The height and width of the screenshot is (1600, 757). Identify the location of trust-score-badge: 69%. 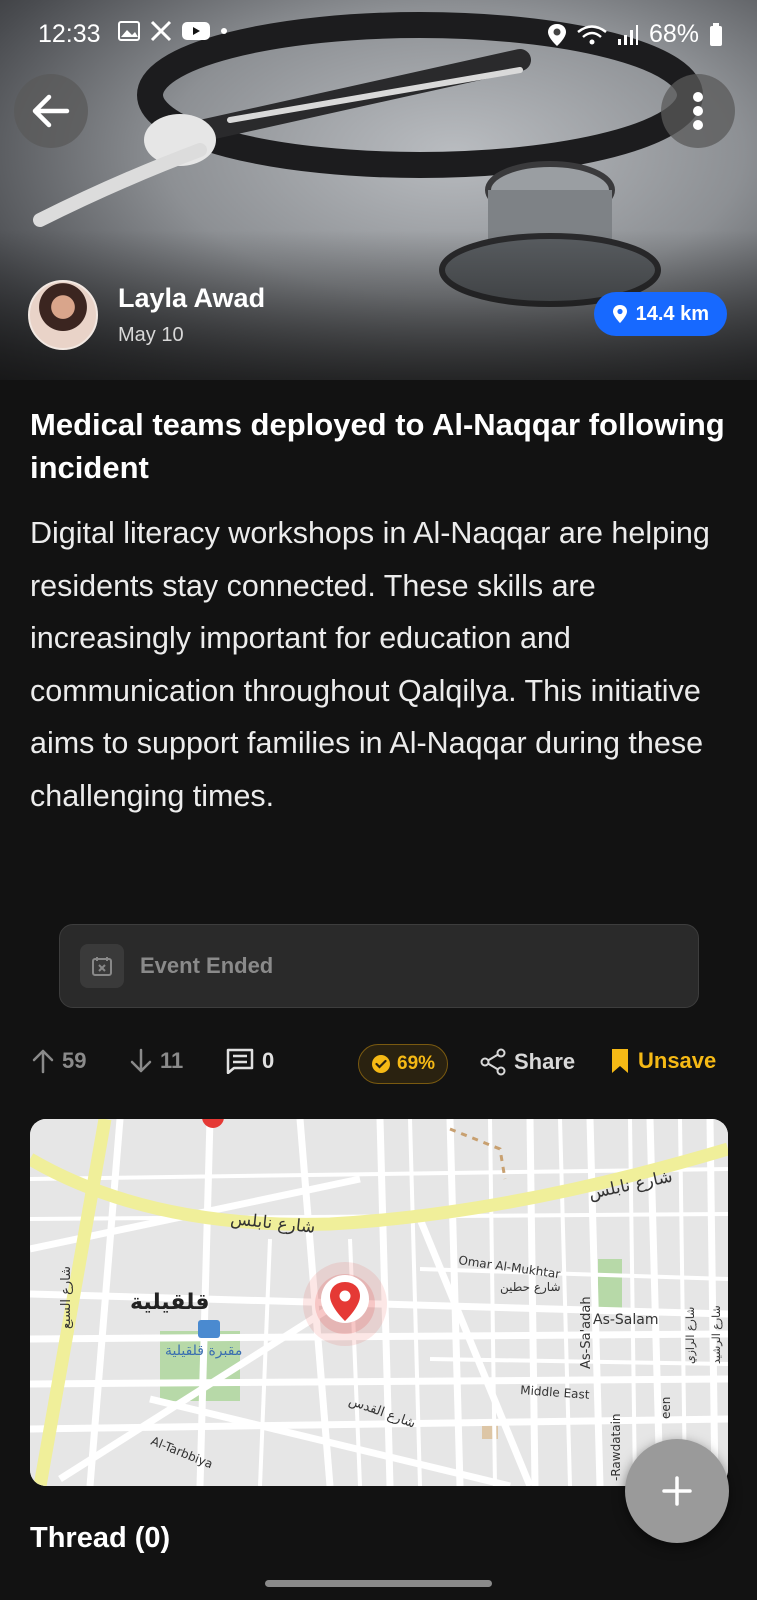
(403, 1064).